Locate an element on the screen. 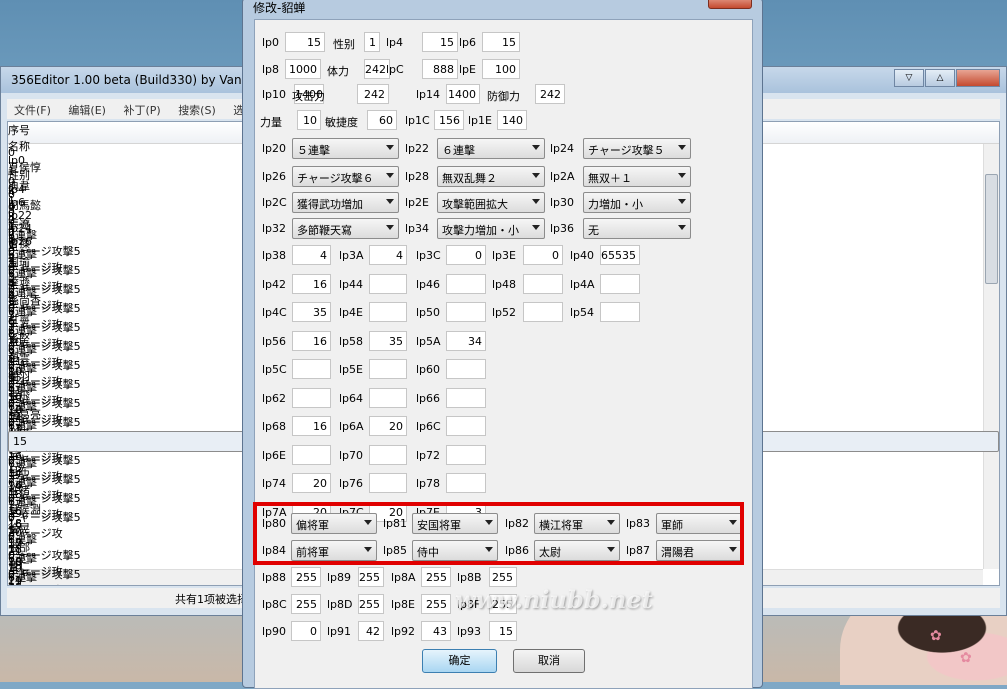  field-防御力-input: 242 is located at coordinates (550, 94).